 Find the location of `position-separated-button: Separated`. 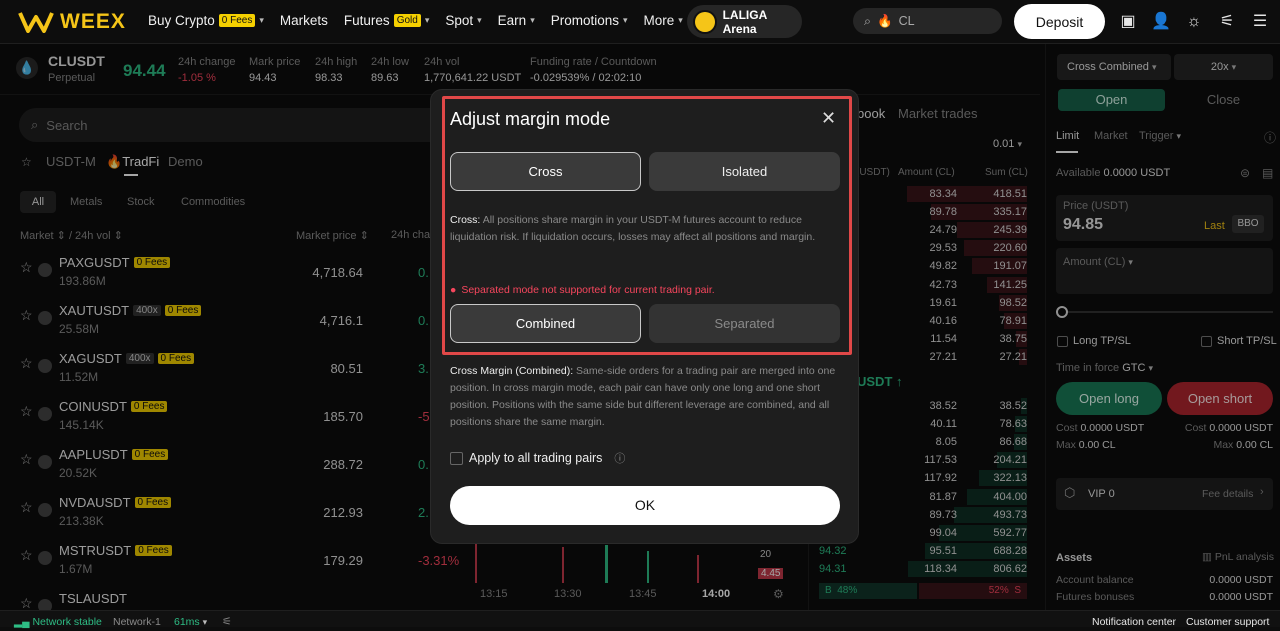

position-separated-button: Separated is located at coordinates (744, 323).